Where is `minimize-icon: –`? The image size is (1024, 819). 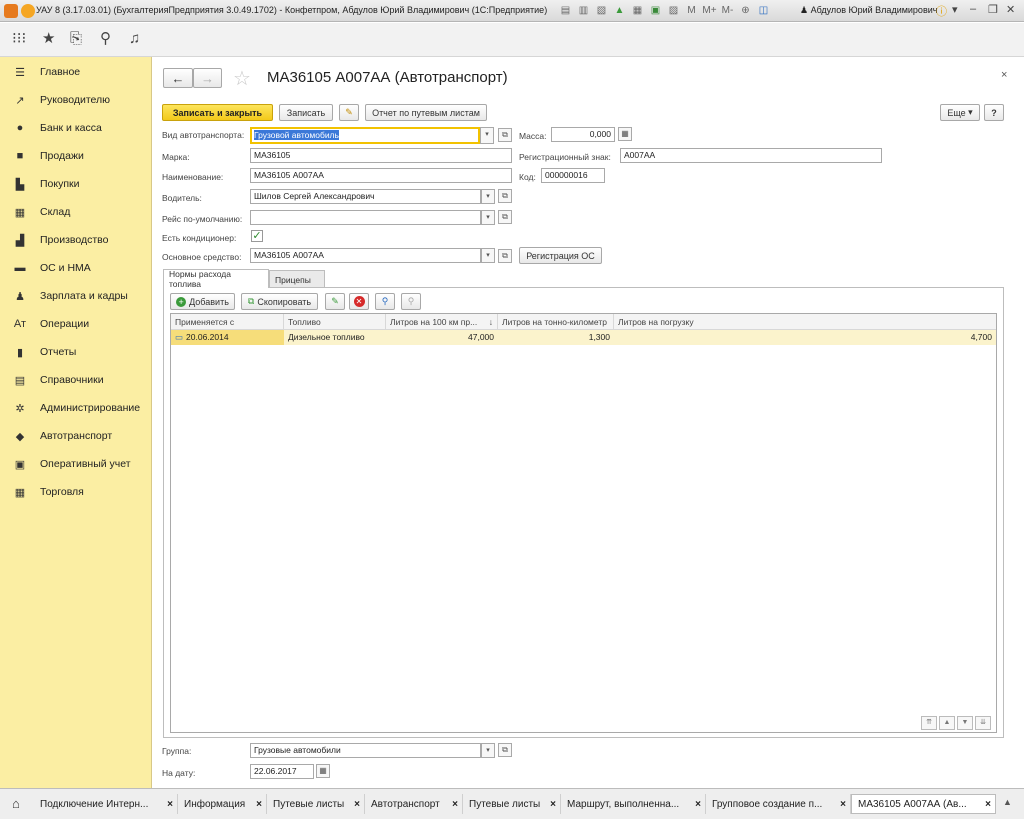
minimize-icon: – is located at coordinates (973, 9).